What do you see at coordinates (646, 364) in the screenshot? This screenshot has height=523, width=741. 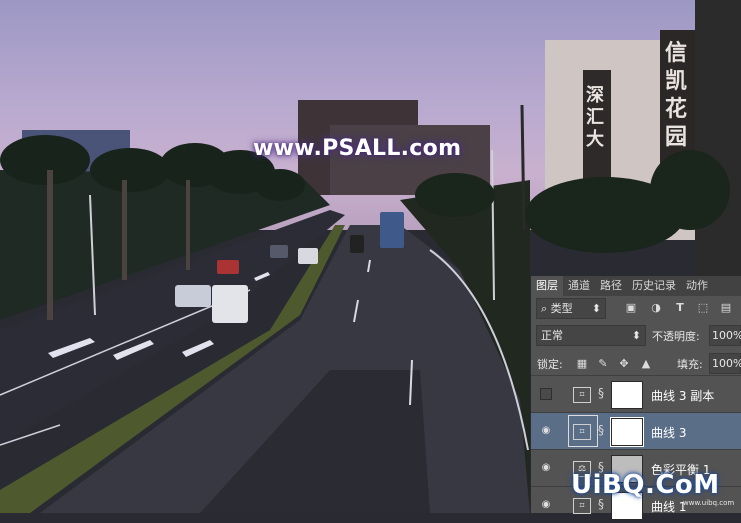 I see `lock-all-icon: ▲` at bounding box center [646, 364].